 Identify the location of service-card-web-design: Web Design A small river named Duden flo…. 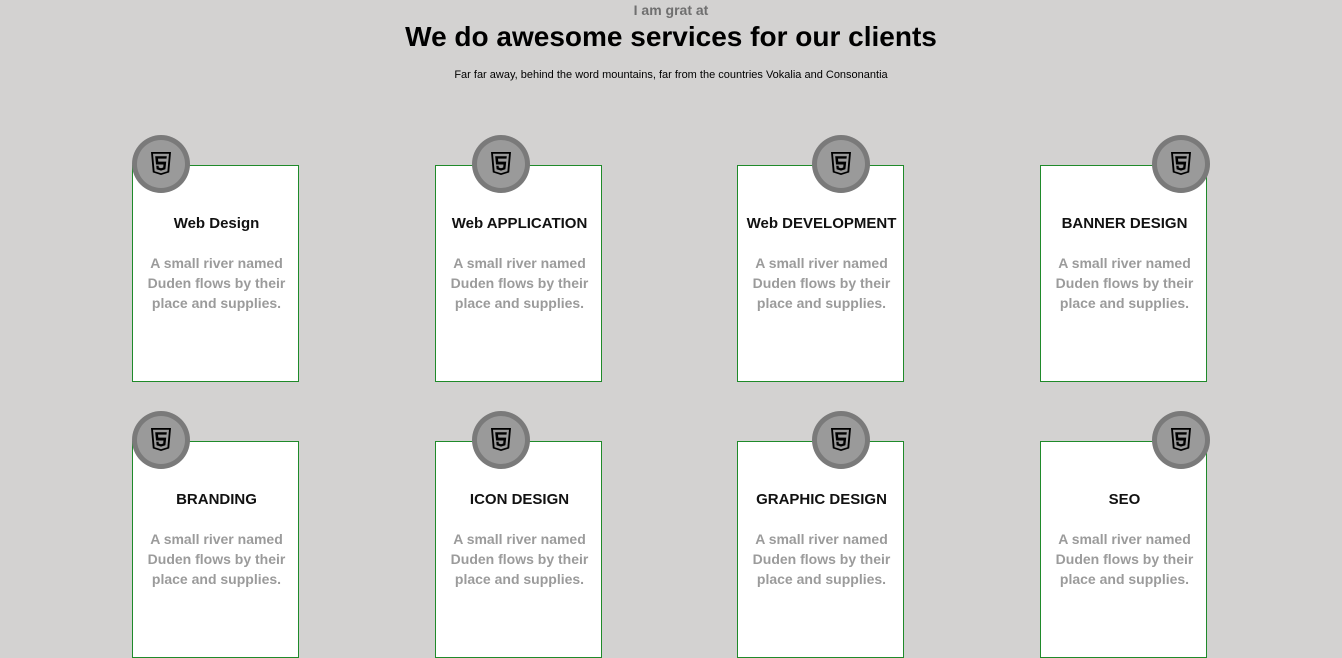
(215, 273).